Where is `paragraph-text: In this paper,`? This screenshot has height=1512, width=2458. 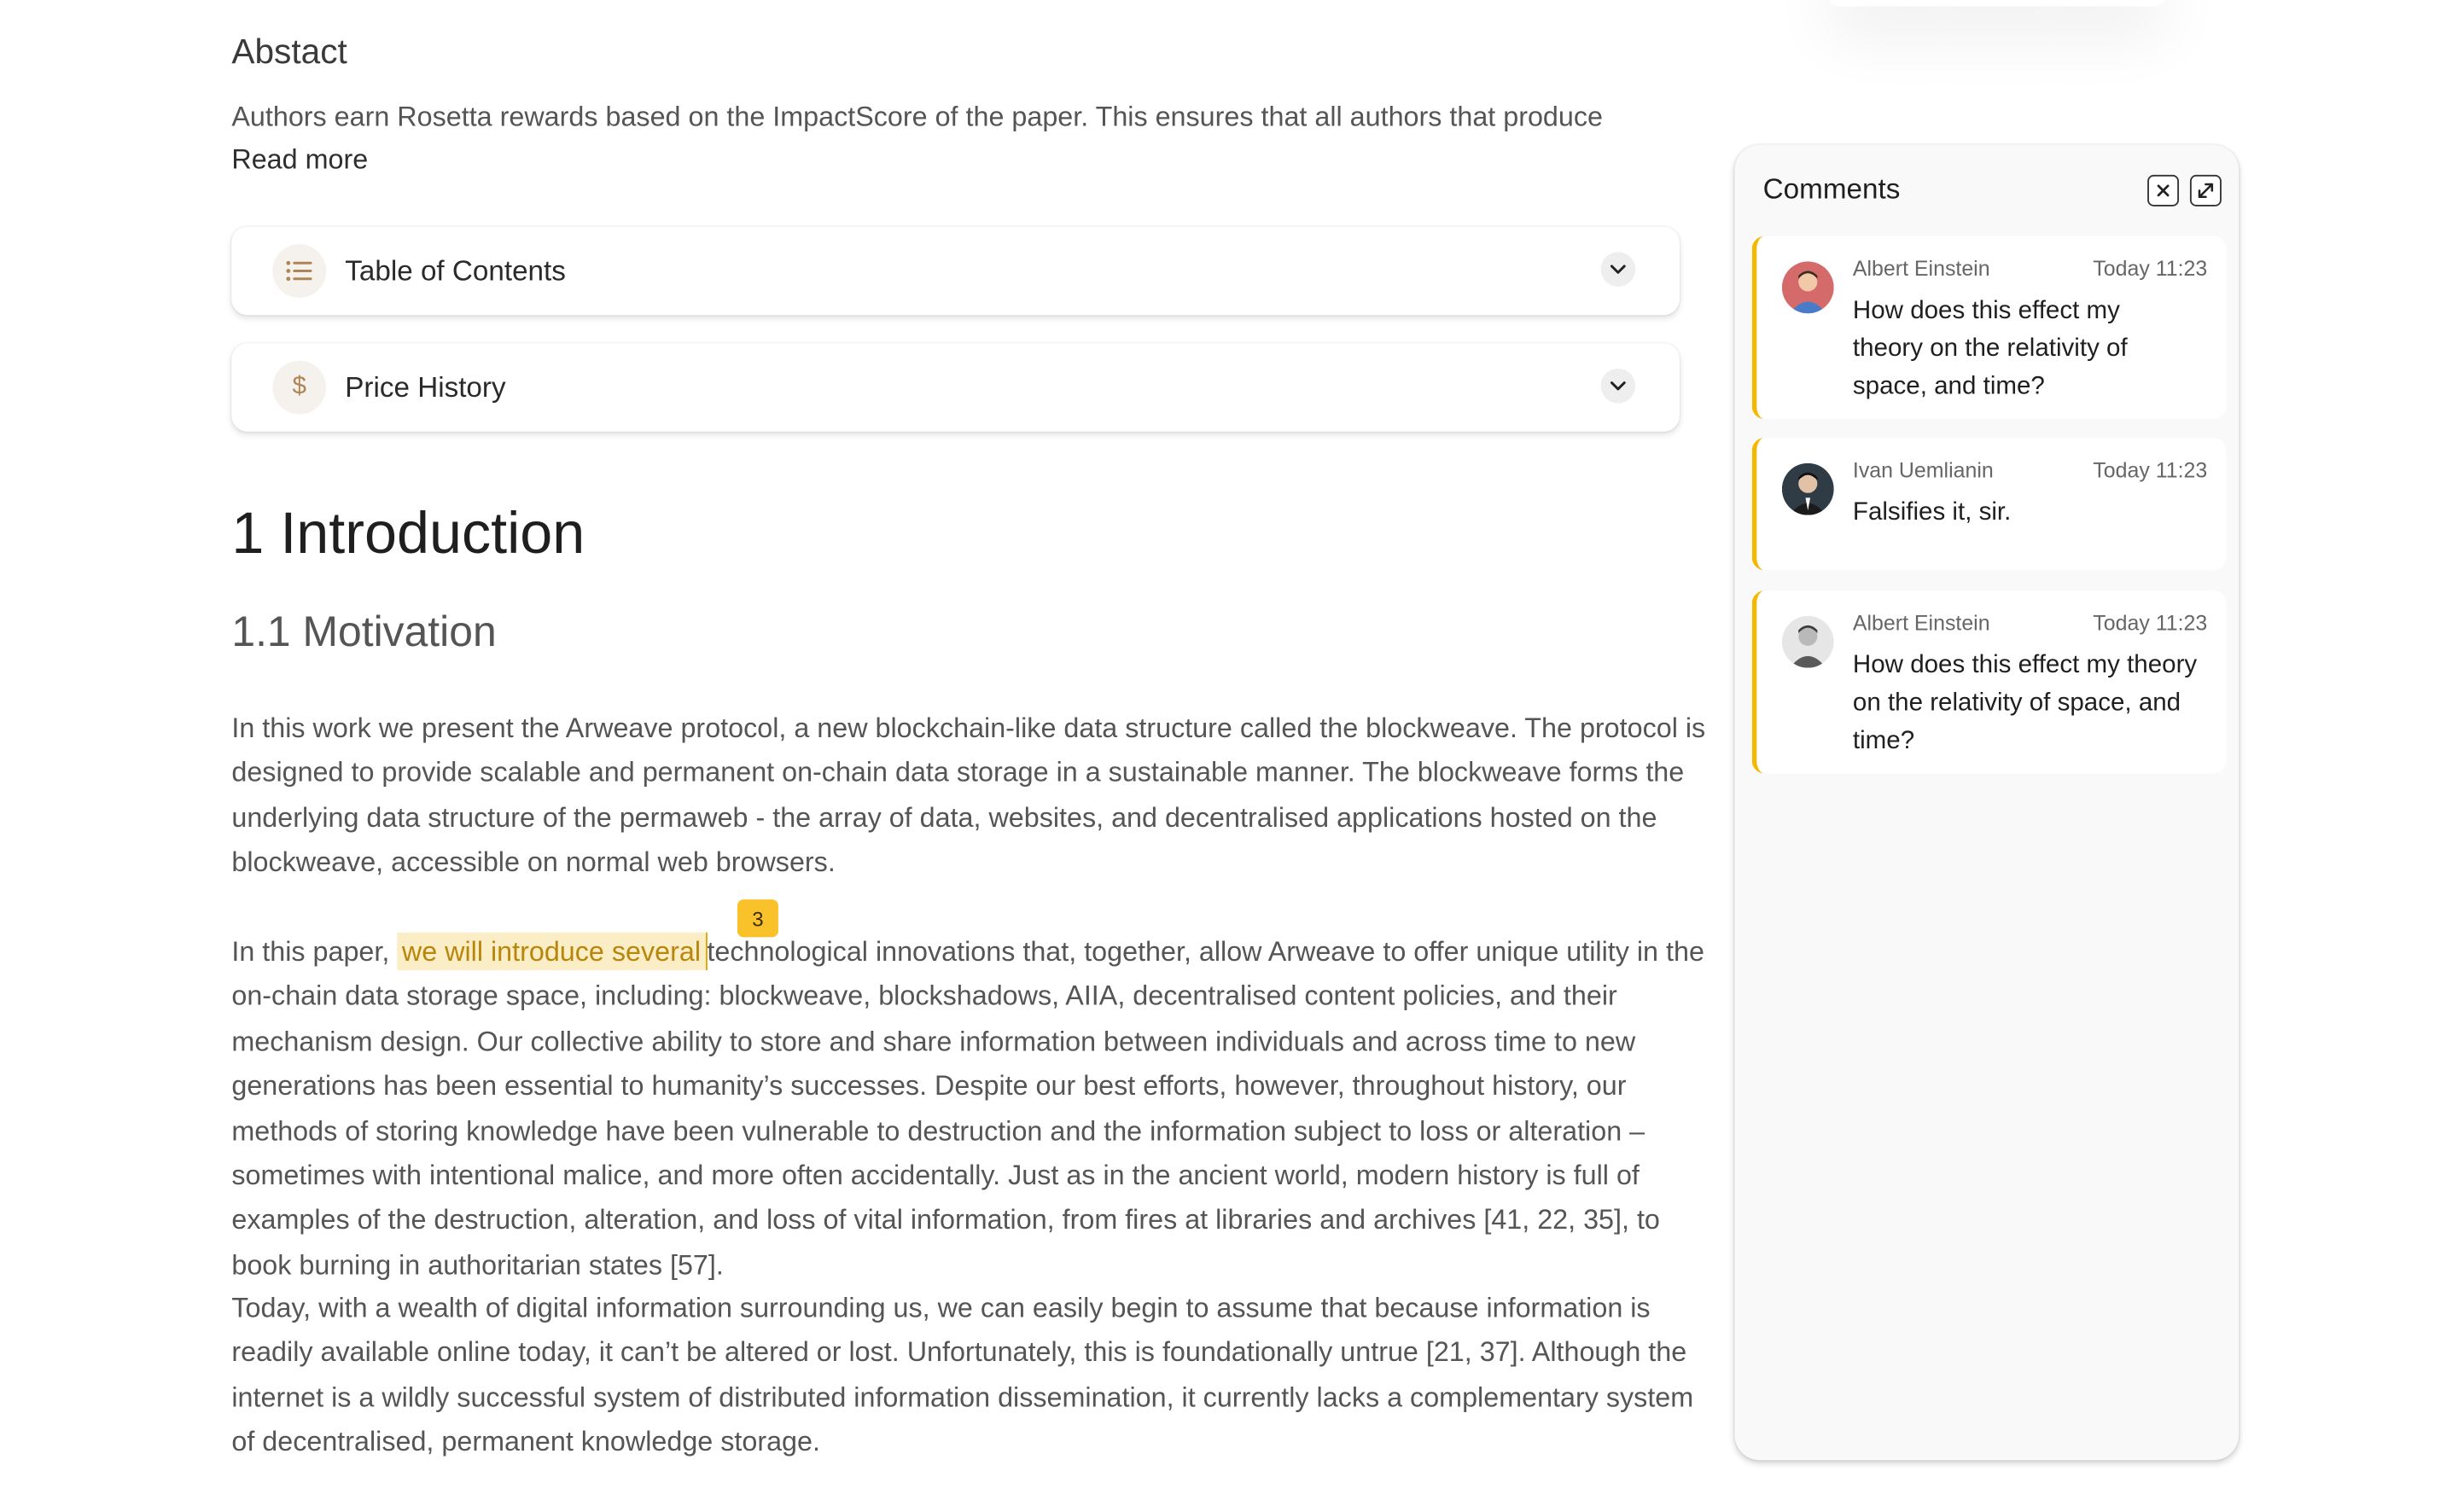 paragraph-text: In this paper, is located at coordinates (314, 951).